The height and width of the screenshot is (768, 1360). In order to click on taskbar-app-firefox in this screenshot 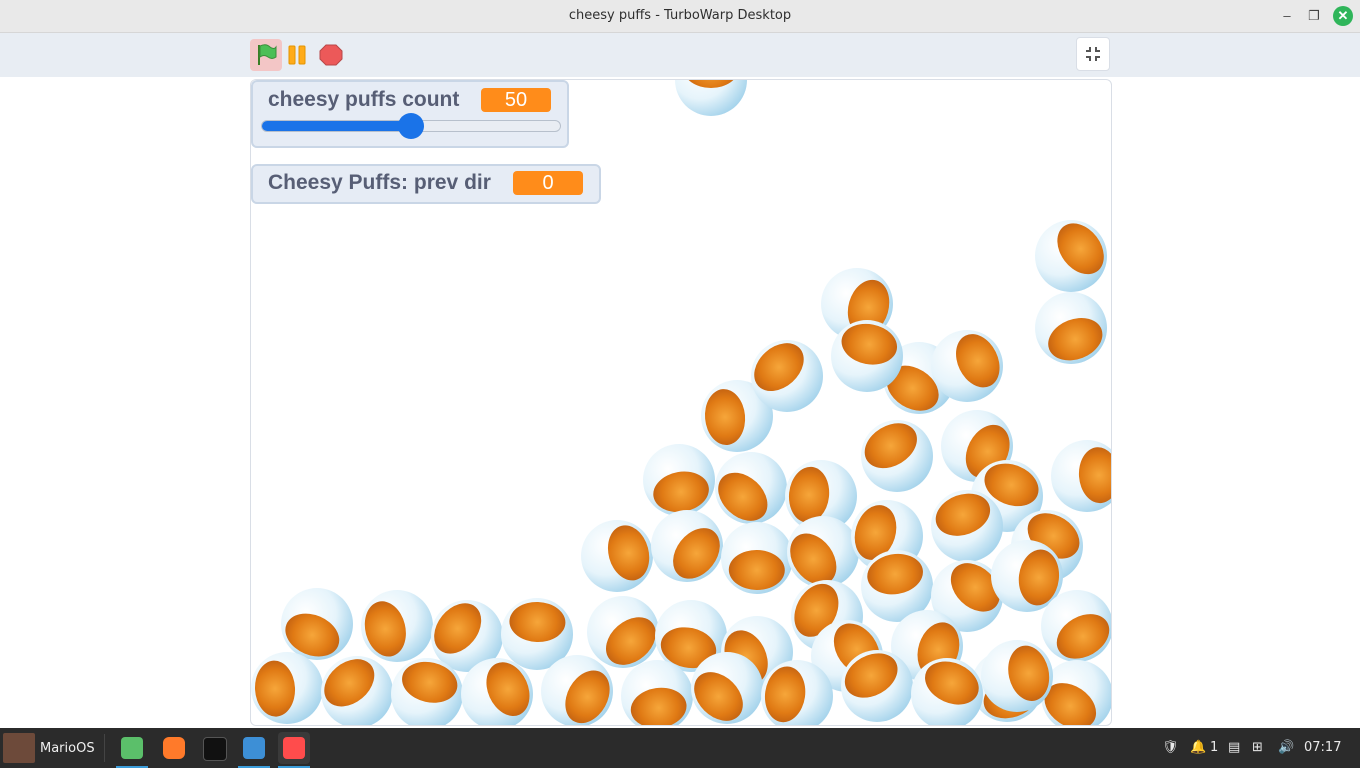, I will do `click(174, 748)`.